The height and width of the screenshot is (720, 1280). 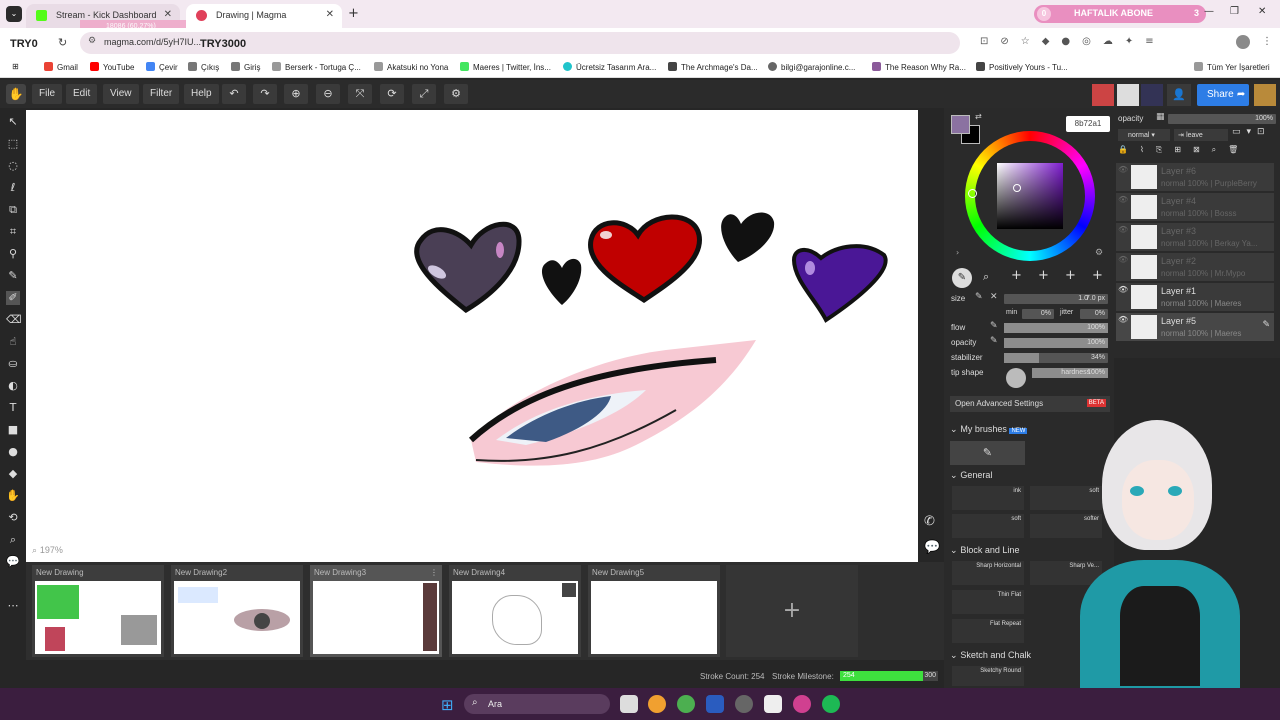 I want to click on eraser-icon: ⌫, so click(x=14, y=320).